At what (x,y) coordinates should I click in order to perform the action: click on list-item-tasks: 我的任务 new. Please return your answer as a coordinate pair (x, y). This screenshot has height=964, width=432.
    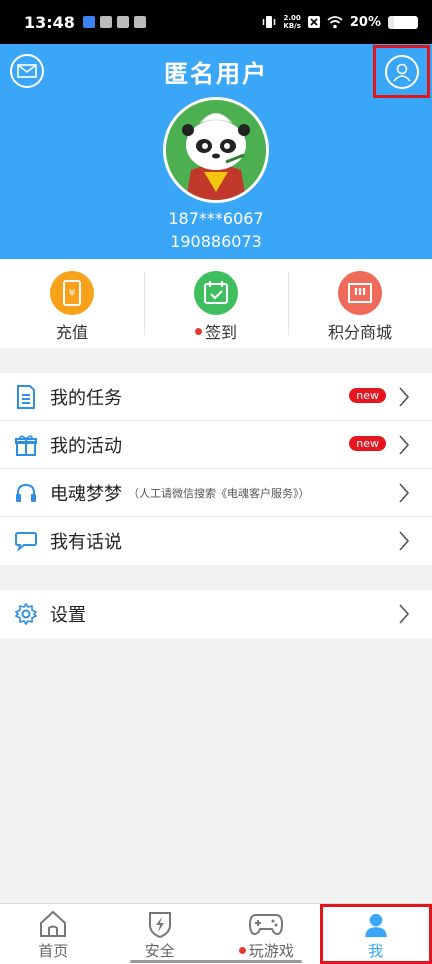
    Looking at the image, I should click on (216, 397).